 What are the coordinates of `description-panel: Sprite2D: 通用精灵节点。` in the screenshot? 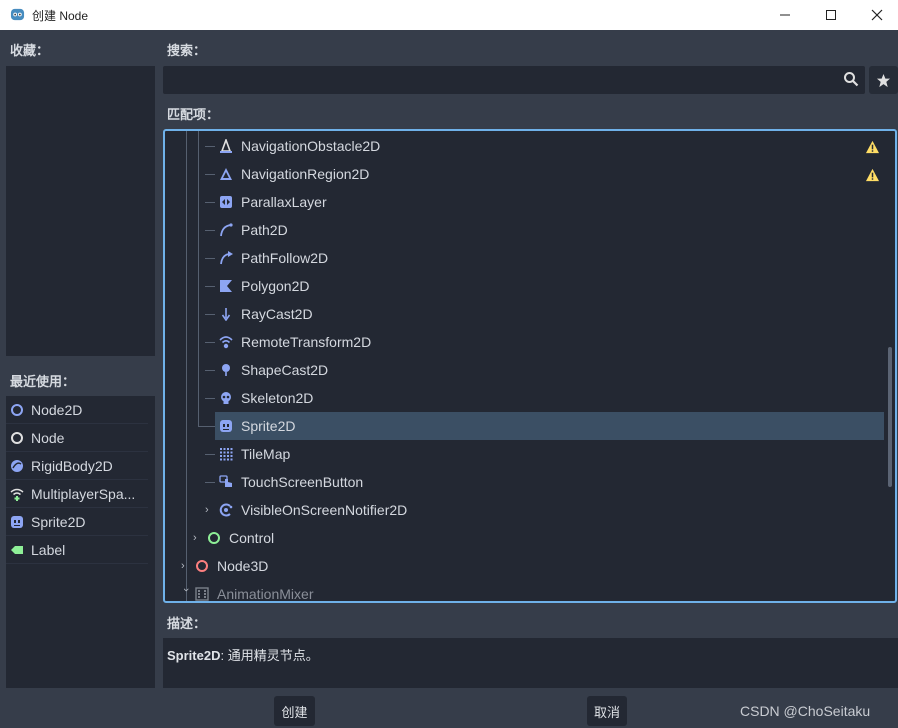 It's located at (530, 663).